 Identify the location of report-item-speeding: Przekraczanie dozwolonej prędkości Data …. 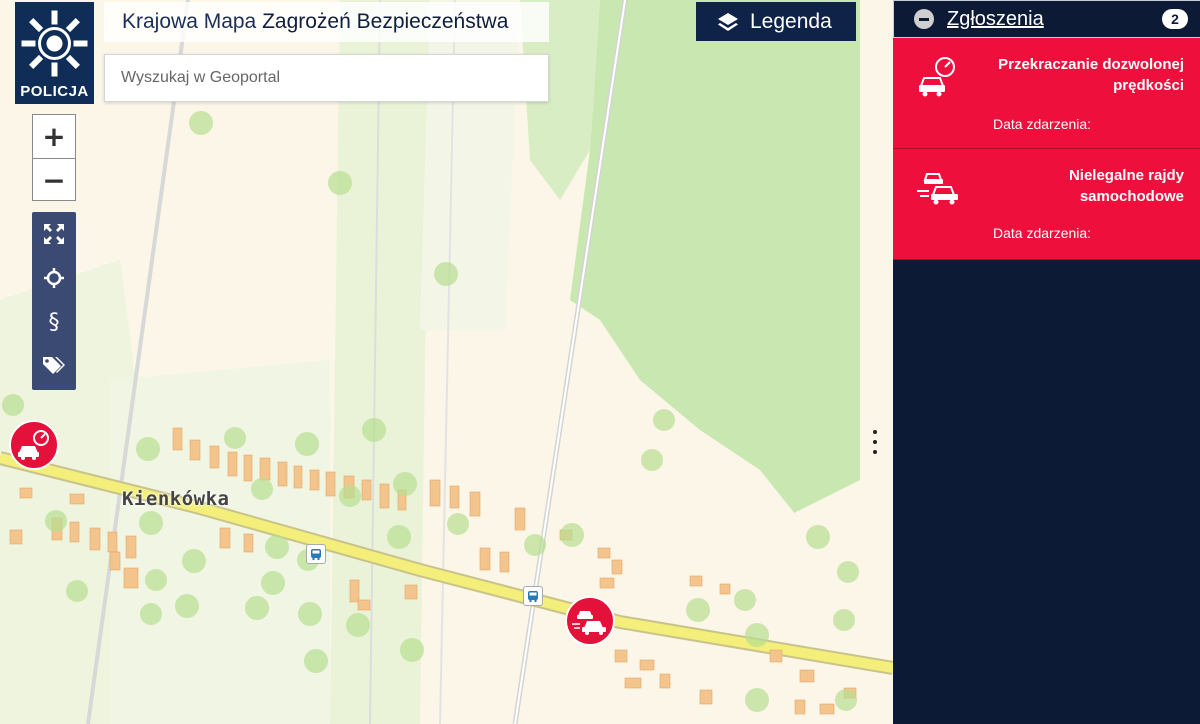
(1046, 93).